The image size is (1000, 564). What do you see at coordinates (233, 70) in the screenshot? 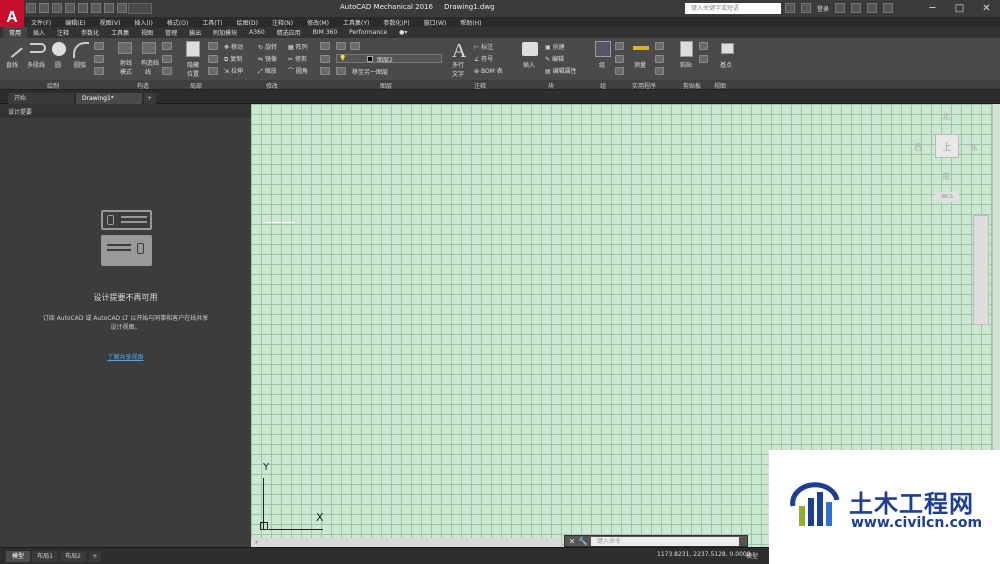
I see `stretch-tool: ⇲ 拉伸` at bounding box center [233, 70].